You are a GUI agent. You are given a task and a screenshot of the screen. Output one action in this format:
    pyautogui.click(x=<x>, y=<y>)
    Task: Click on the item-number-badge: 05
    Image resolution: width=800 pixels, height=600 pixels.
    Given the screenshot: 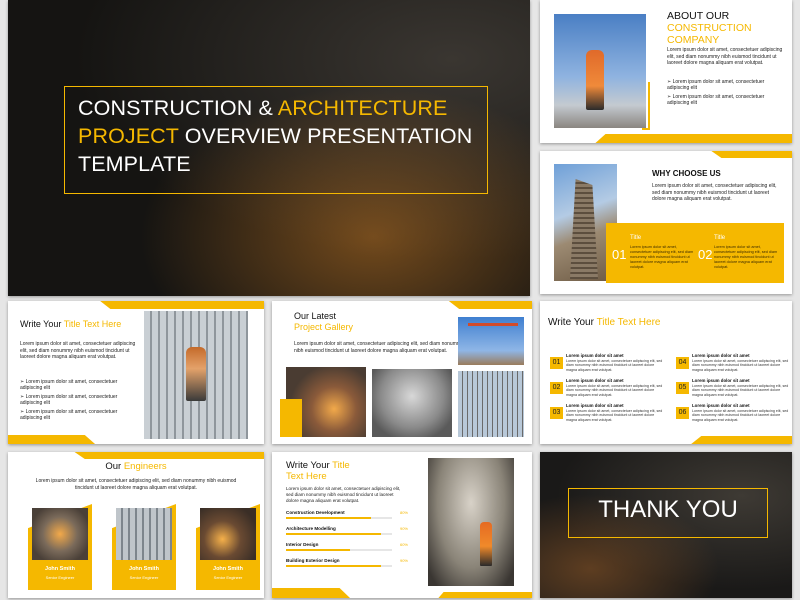 What is the action you would take?
    pyautogui.click(x=682, y=388)
    